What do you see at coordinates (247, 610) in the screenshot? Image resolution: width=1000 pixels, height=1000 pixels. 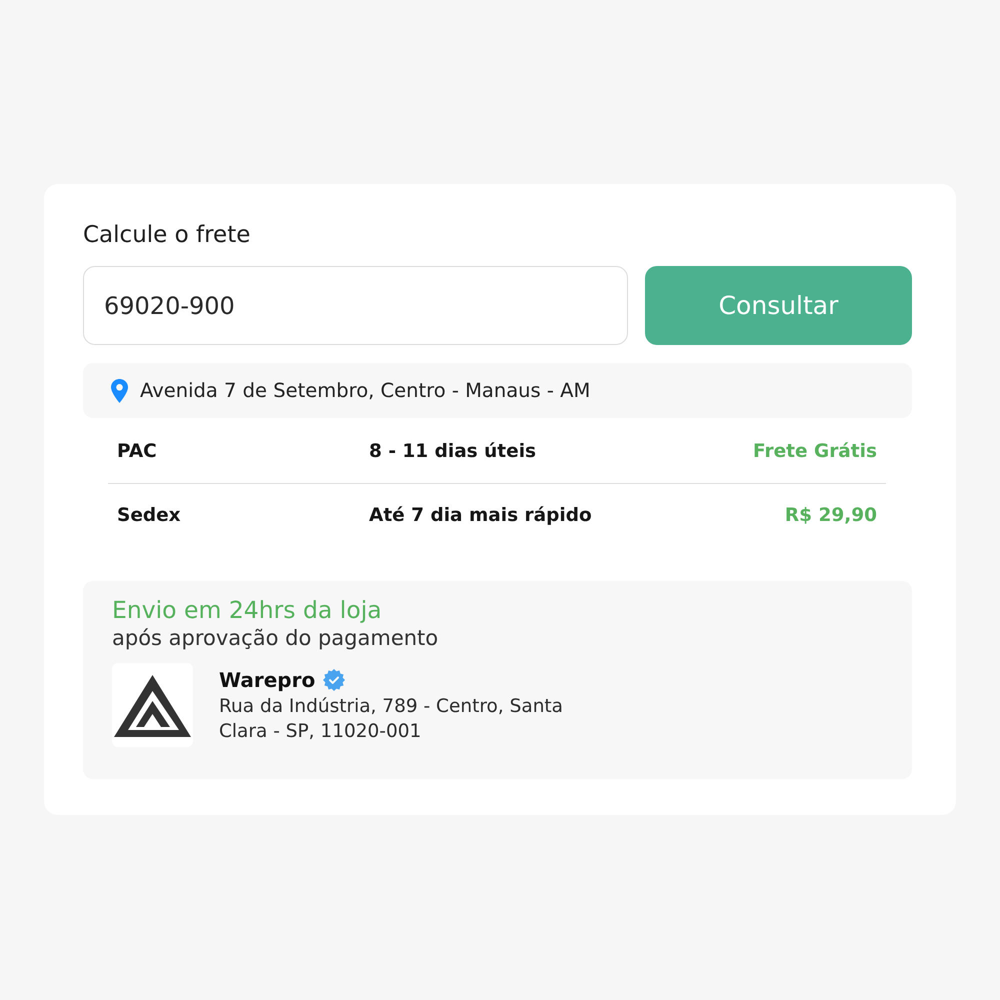 I see `dispatch-headline: Envio em 24hrs da loja` at bounding box center [247, 610].